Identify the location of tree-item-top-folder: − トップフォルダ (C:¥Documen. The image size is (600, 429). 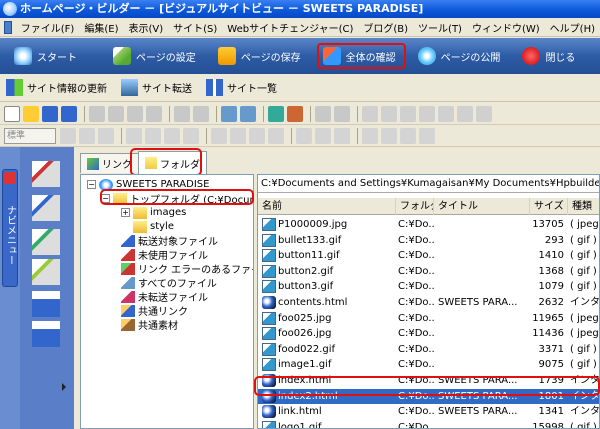
(177, 199).